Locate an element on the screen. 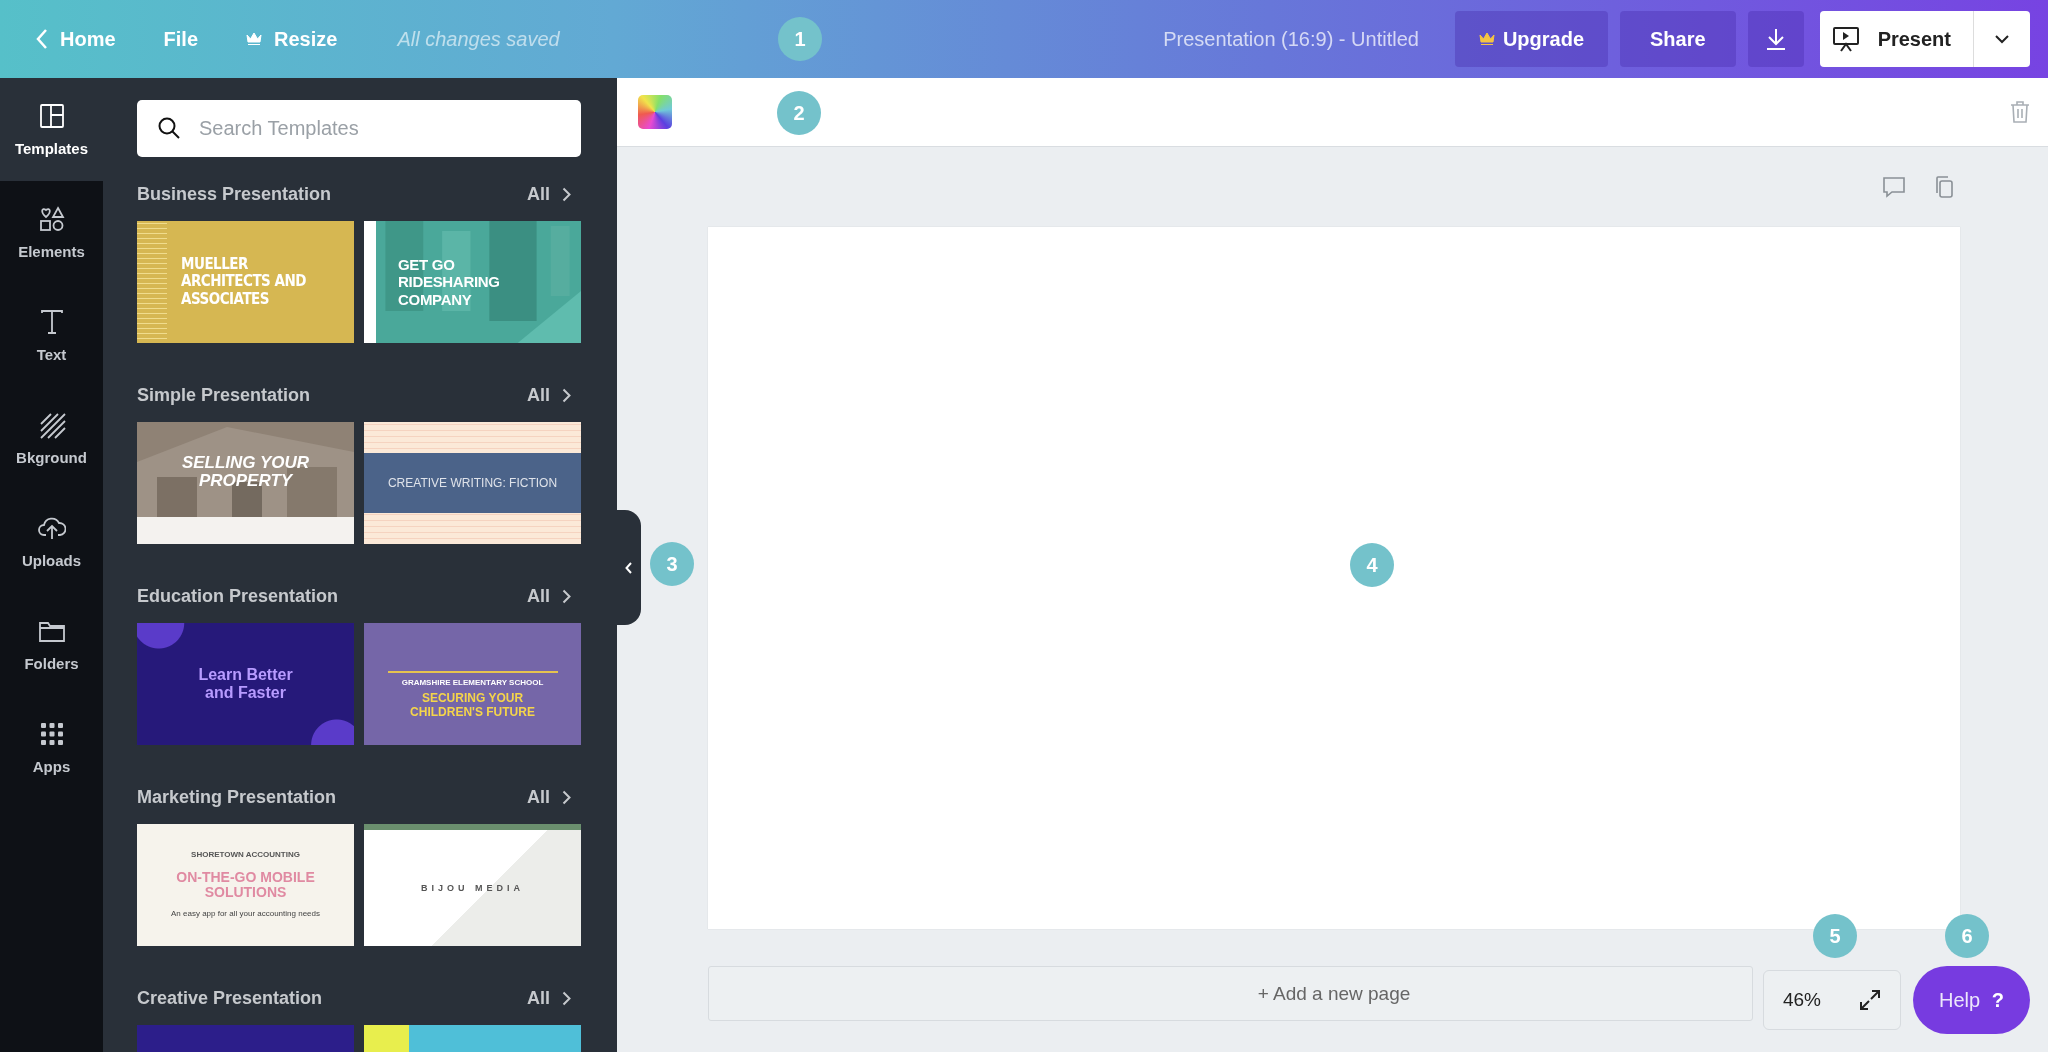 This screenshot has height=1052, width=2048. shapes-icon is located at coordinates (51, 219).